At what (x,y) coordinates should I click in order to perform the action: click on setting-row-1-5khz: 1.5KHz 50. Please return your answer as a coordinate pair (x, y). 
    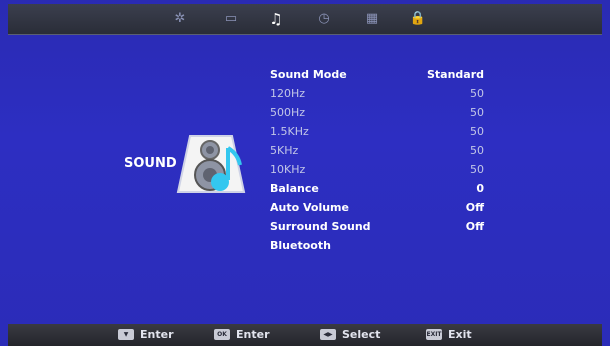
    Looking at the image, I should click on (400, 134).